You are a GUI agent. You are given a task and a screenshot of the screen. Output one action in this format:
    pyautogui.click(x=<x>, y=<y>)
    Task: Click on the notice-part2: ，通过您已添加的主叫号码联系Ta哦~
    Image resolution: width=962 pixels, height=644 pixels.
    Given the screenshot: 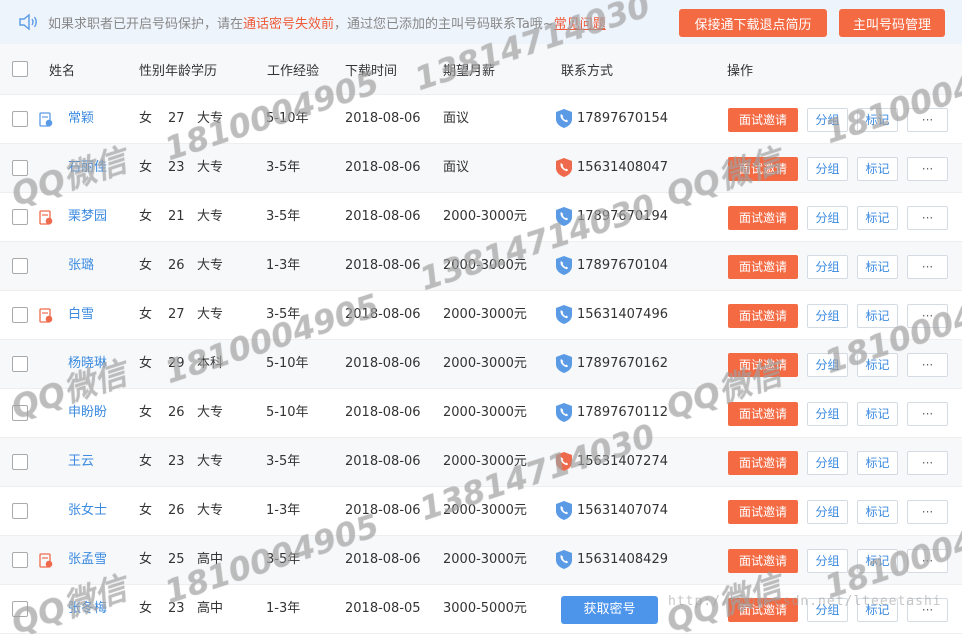 What is the action you would take?
    pyautogui.click(x=444, y=24)
    